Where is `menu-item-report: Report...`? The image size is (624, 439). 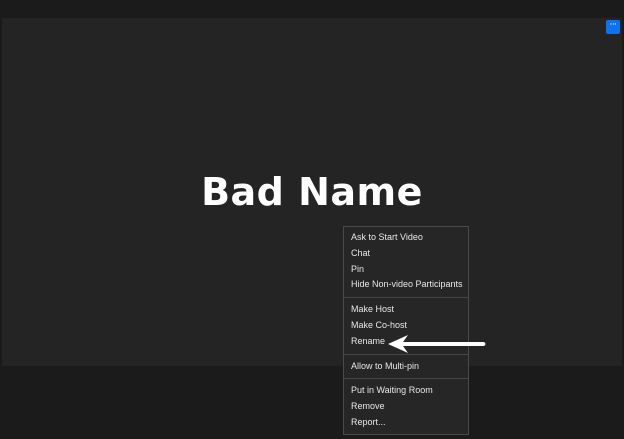
menu-item-report: Report... is located at coordinates (406, 423).